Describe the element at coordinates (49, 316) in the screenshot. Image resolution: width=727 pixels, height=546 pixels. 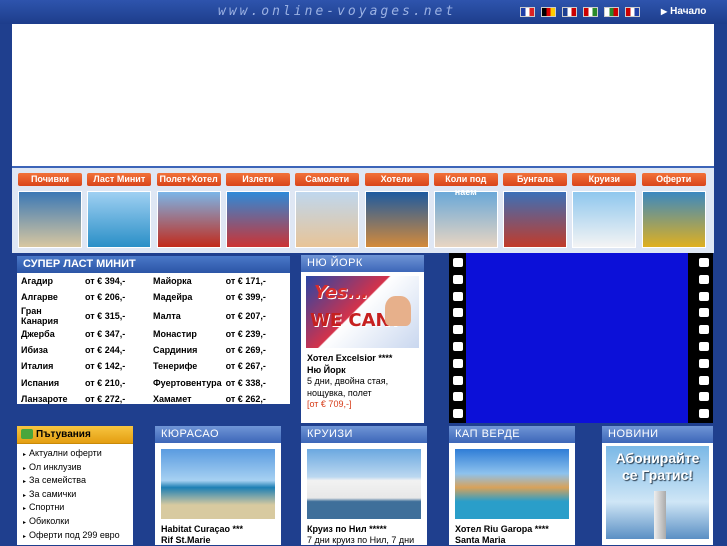
I see `destination-cell: Гран Канария` at that location.